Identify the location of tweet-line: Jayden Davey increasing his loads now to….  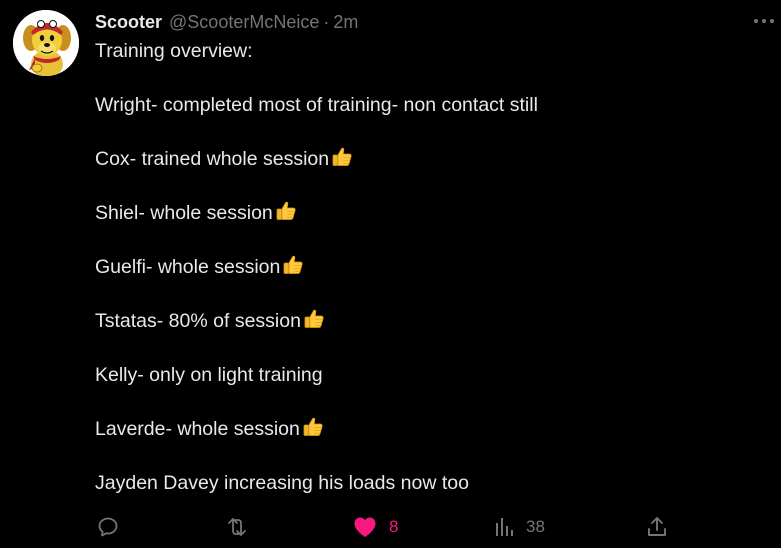
(282, 483).